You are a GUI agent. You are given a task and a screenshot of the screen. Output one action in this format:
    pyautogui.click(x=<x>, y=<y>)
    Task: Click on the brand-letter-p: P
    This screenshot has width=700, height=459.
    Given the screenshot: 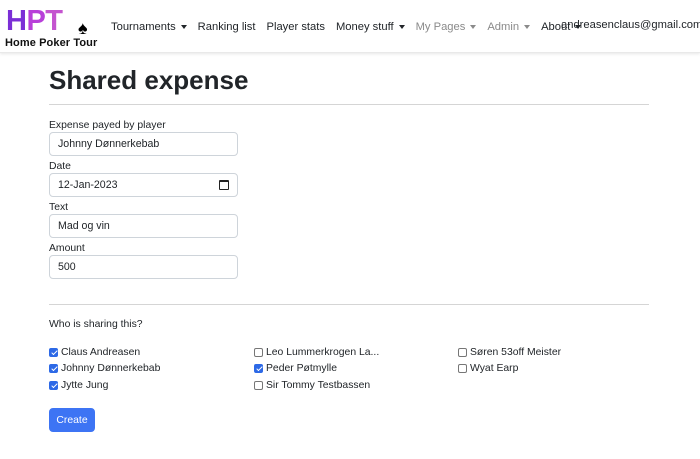 What is the action you would take?
    pyautogui.click(x=36, y=21)
    